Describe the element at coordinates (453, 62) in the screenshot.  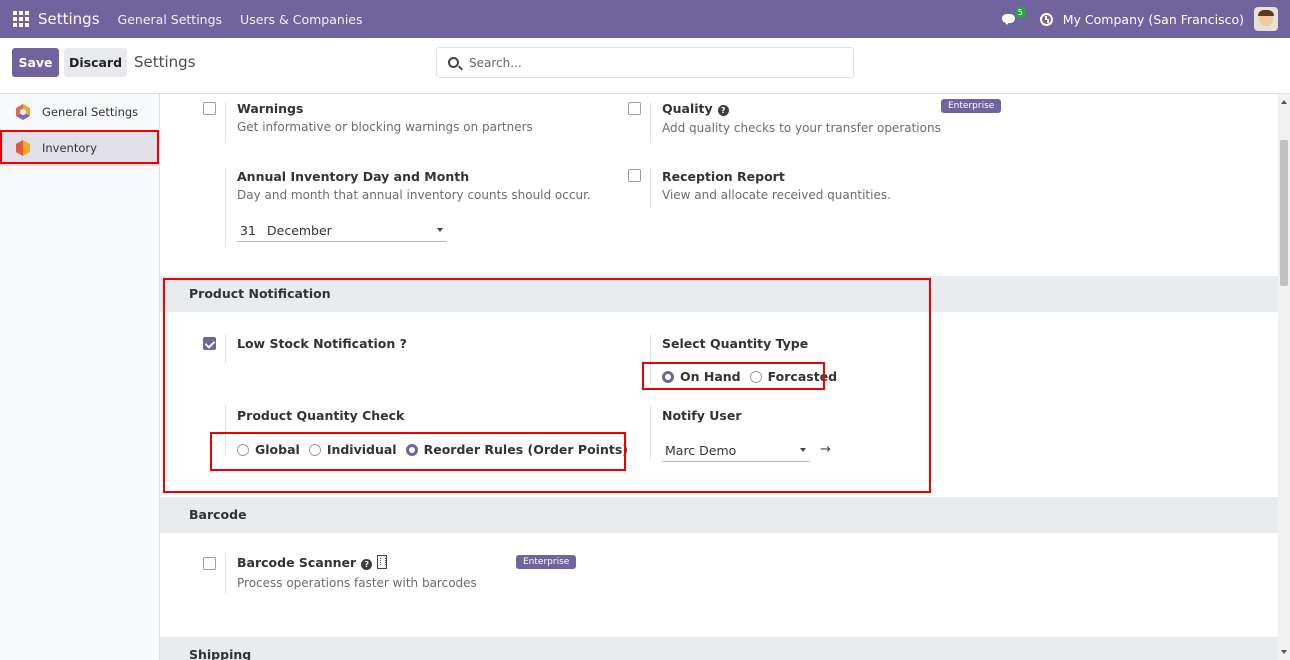
I see `search-icon` at that location.